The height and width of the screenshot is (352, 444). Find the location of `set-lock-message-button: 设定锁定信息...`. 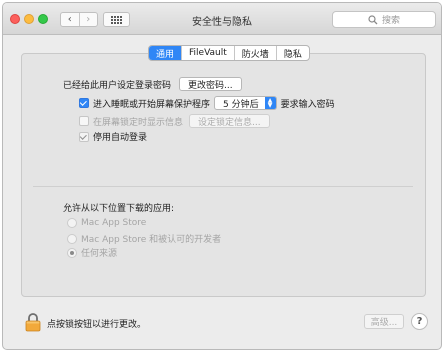

set-lock-message-button: 设定锁定信息... is located at coordinates (229, 121).